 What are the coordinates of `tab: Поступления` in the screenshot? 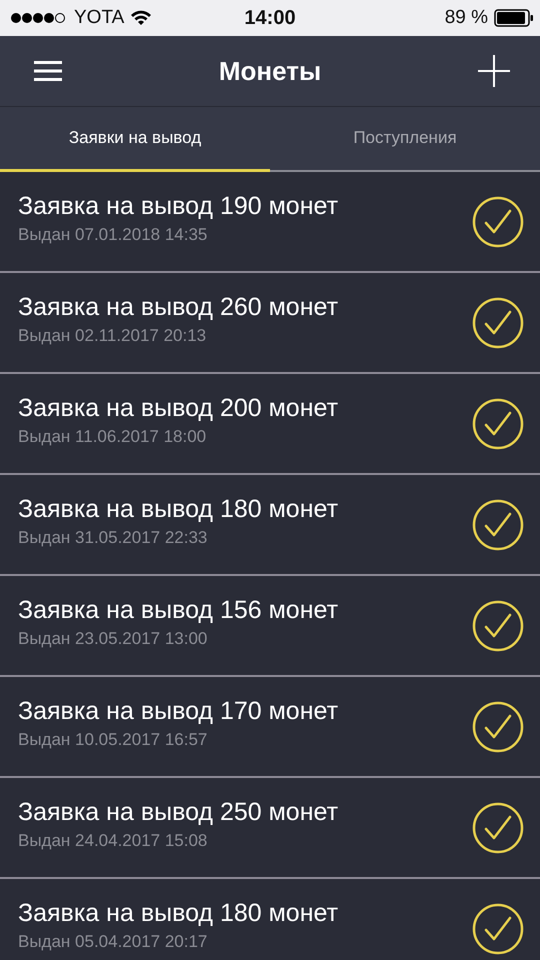 It's located at (405, 139).